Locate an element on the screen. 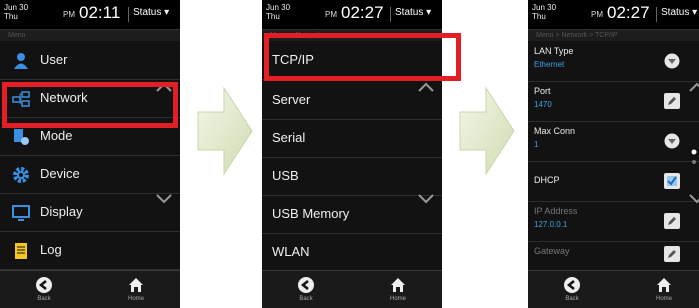 The width and height of the screenshot is (699, 308). breadcrumb: Menu > Network > TCP/IP is located at coordinates (613, 35).